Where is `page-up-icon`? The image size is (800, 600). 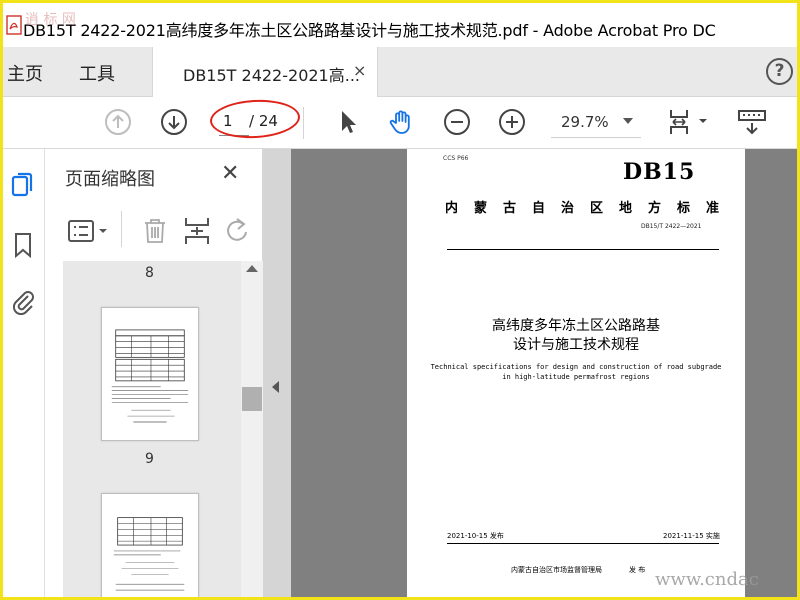 page-up-icon is located at coordinates (118, 122).